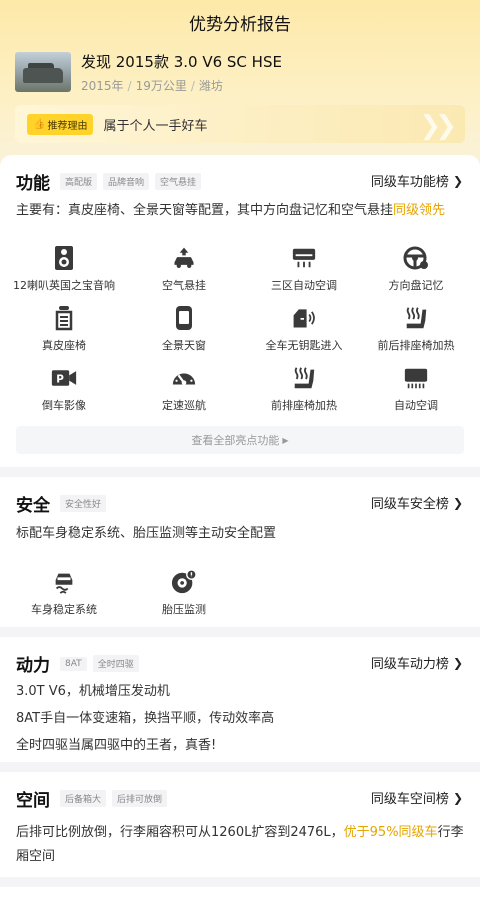 This screenshot has height=921, width=480. I want to click on steering-wheel-icon, so click(416, 258).